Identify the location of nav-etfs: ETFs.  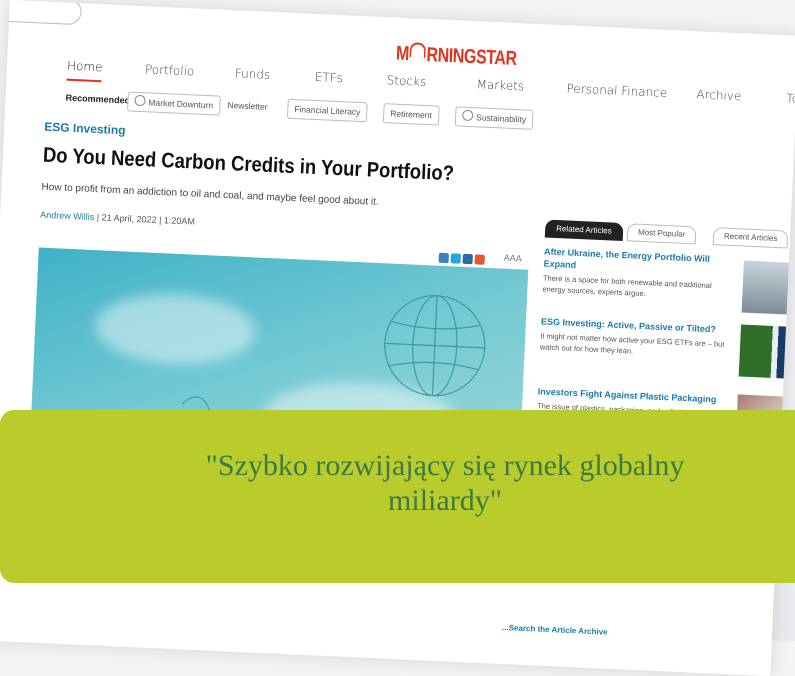
(329, 77).